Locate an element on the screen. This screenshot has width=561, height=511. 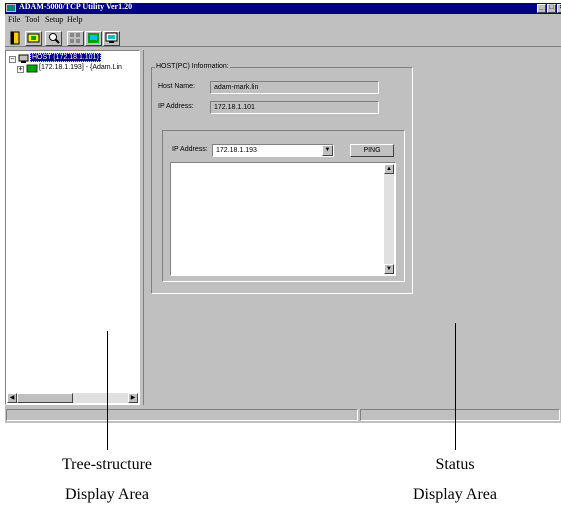
network-button is located at coordinates (93, 38).